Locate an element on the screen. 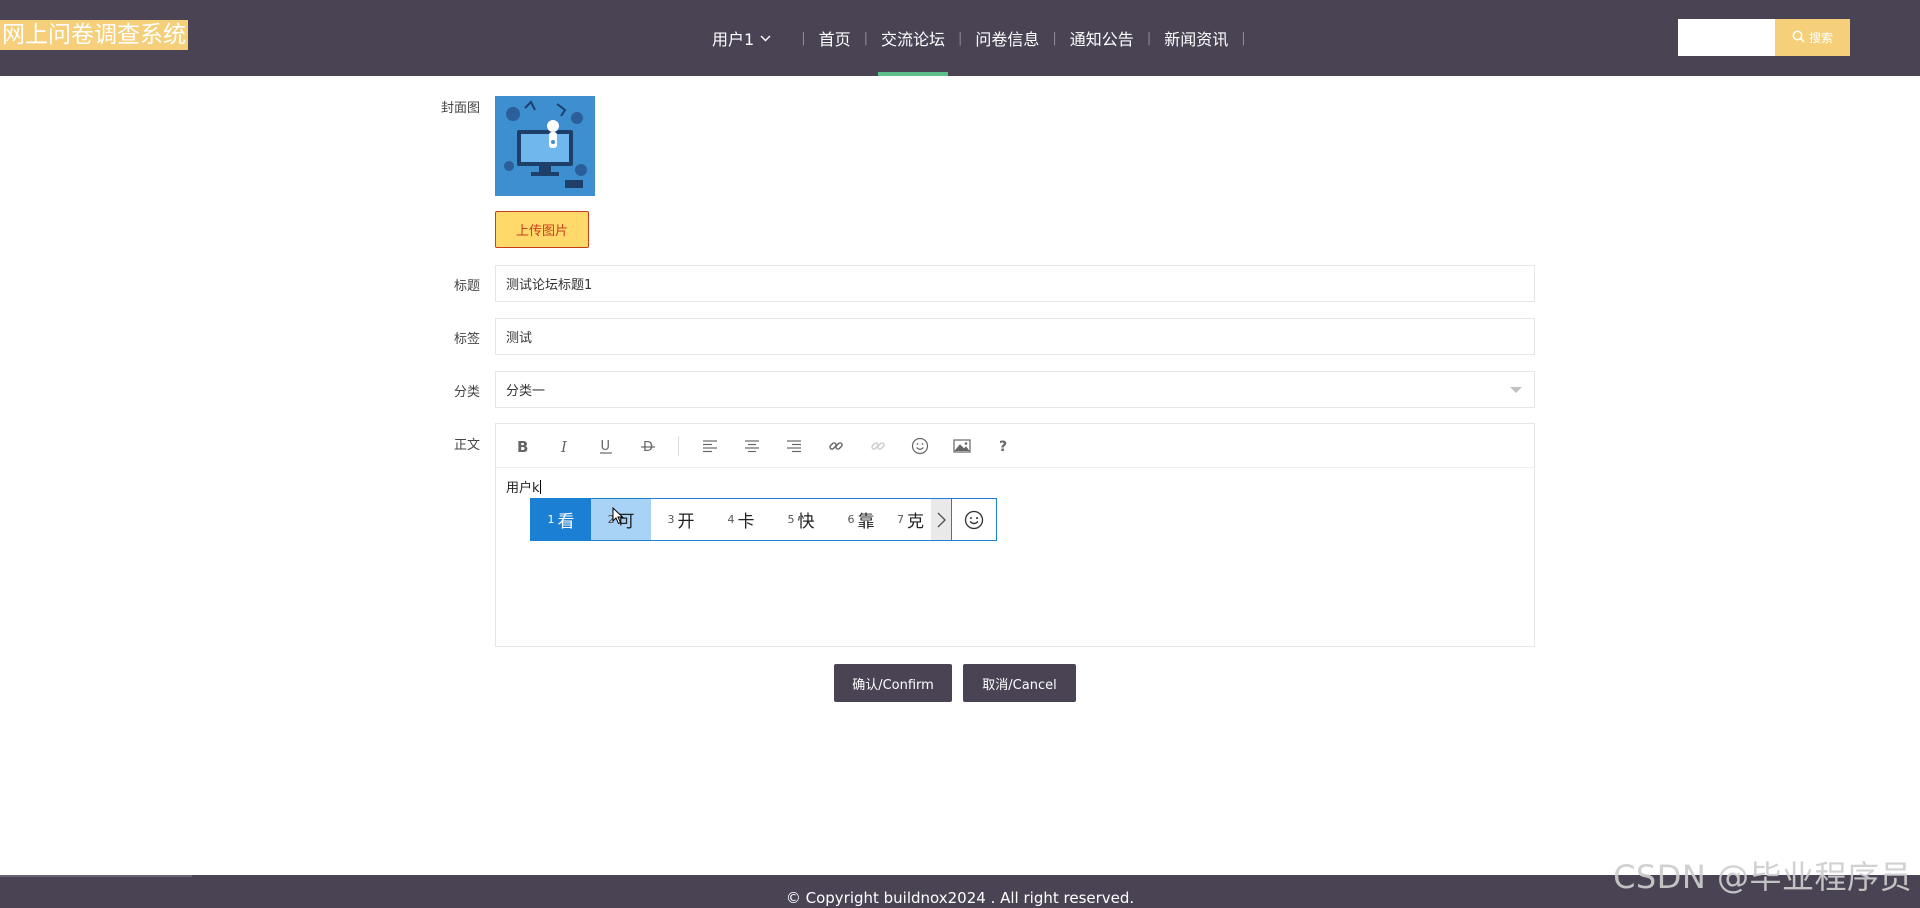 The image size is (1920, 908). main-nav: 用户1 | 首页 | 交流论坛 | 问卷信息 | 通知公告 | 新闻资讯 | is located at coordinates (984, 38).